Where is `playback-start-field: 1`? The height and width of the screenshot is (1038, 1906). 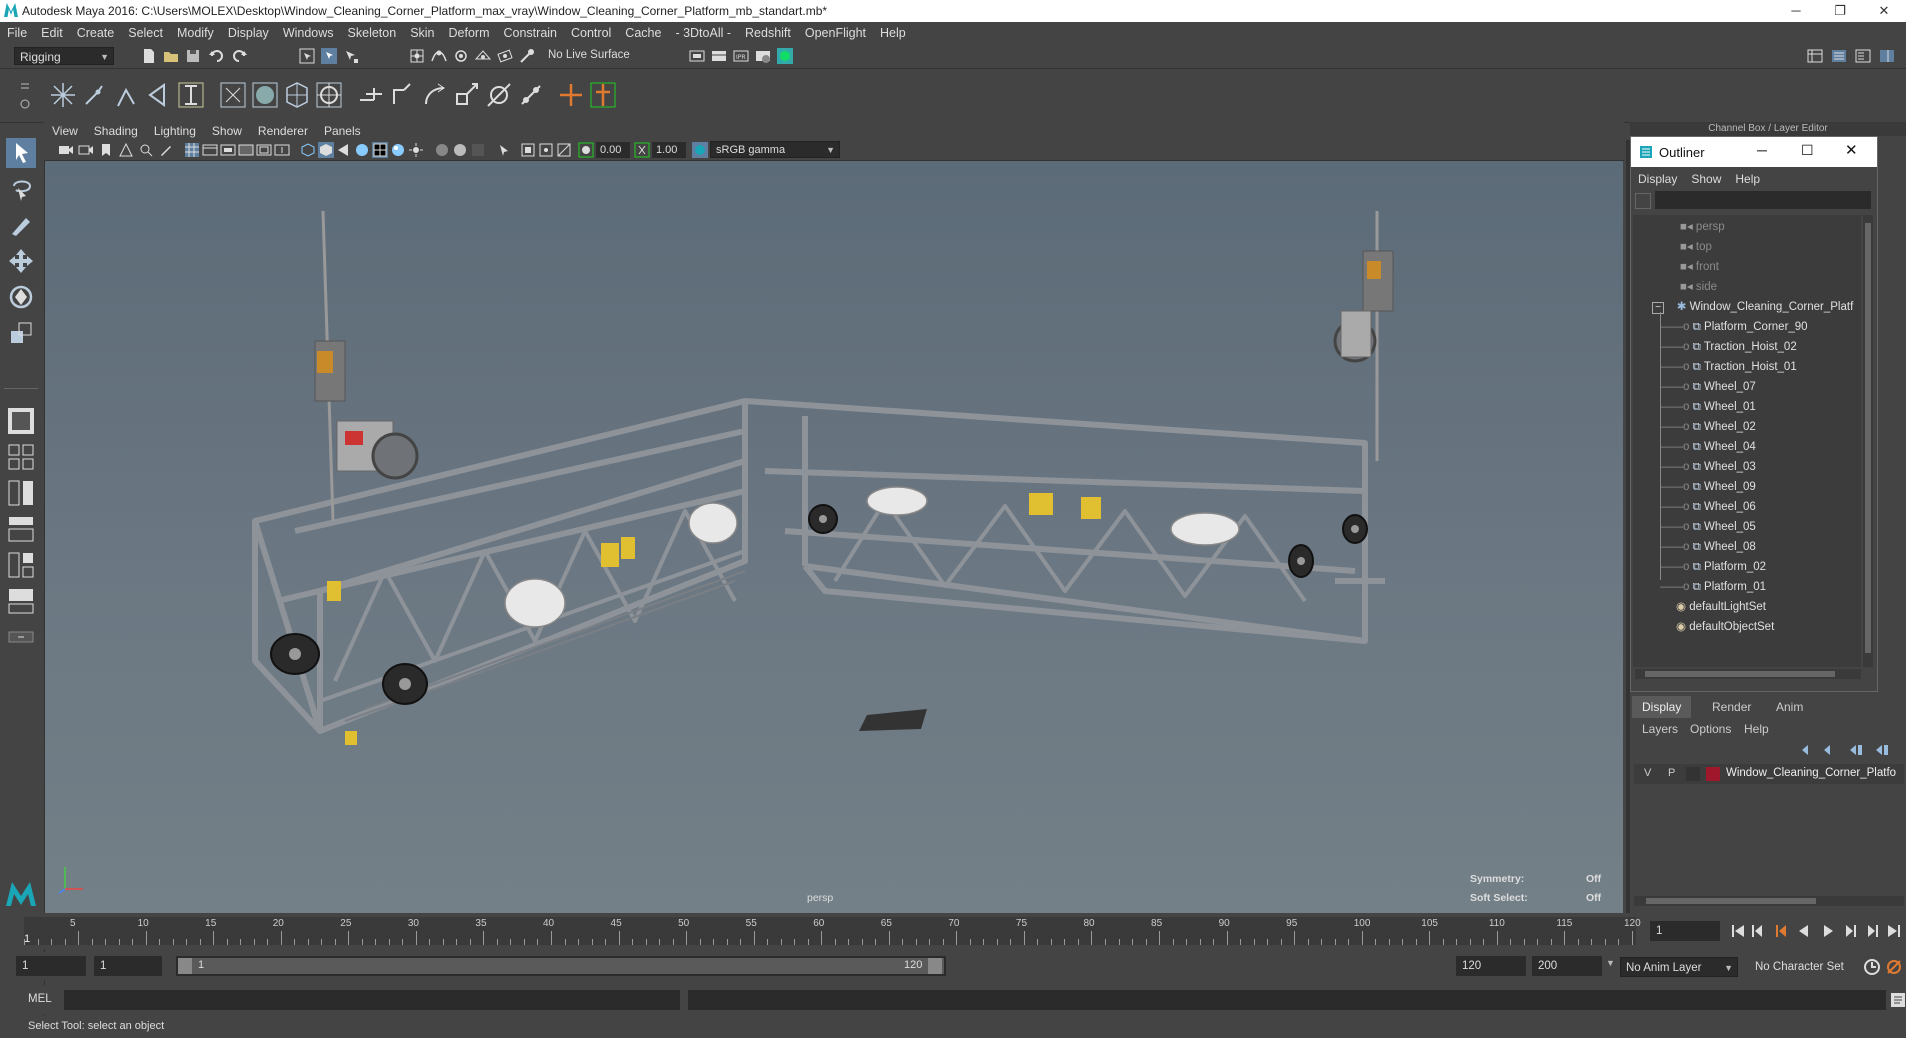
playback-start-field: 1 is located at coordinates (128, 966).